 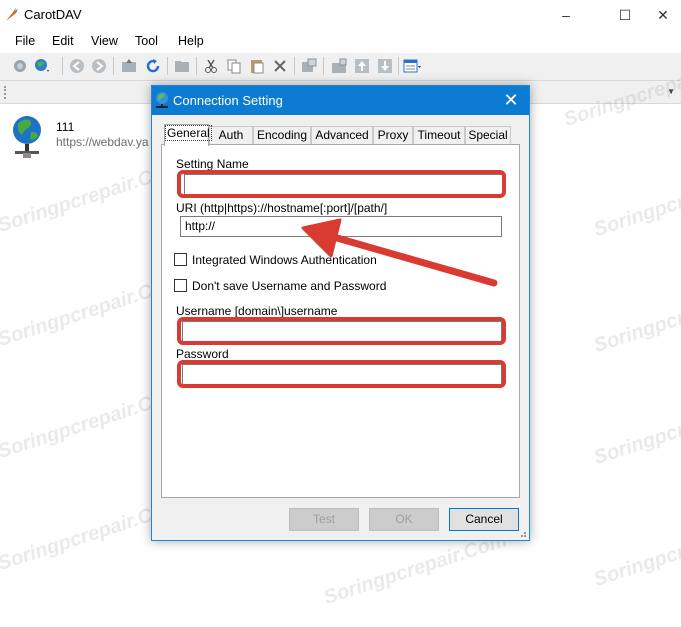 What do you see at coordinates (488, 135) in the screenshot?
I see `tab-special: Special` at bounding box center [488, 135].